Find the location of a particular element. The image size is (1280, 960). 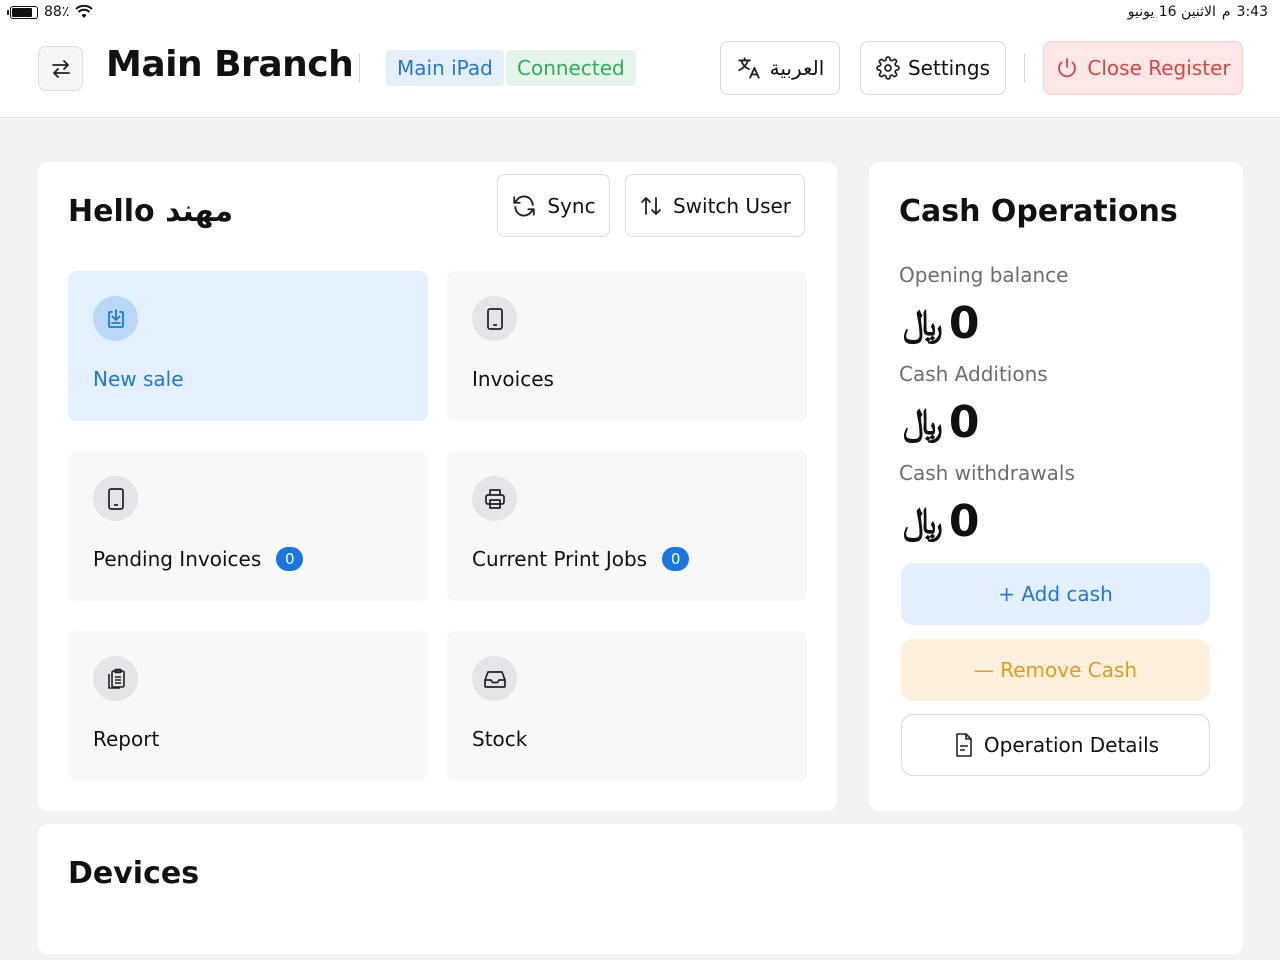

language-button: العربية is located at coordinates (780, 68).